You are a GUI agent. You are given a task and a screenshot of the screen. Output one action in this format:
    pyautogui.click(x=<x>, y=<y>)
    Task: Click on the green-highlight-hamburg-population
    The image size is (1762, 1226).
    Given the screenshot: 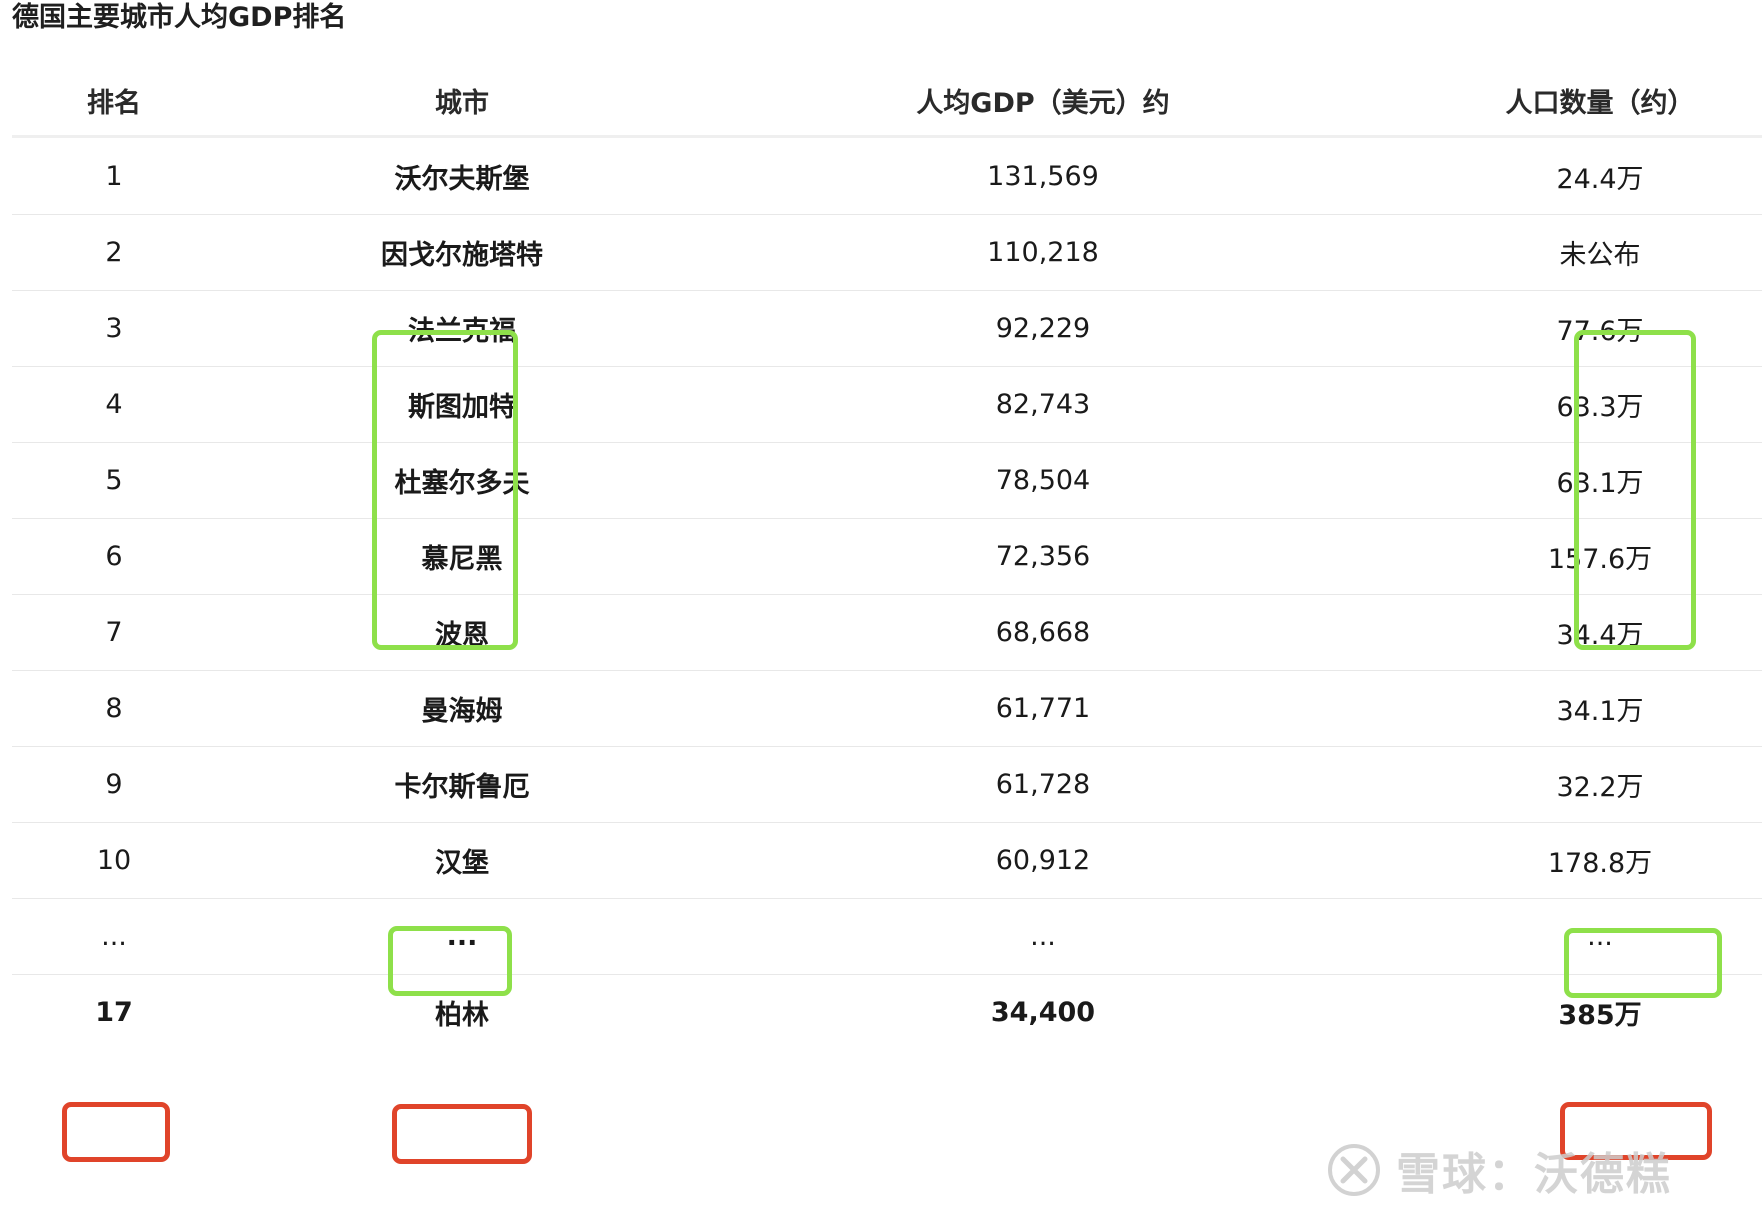 What is the action you would take?
    pyautogui.click(x=1643, y=963)
    